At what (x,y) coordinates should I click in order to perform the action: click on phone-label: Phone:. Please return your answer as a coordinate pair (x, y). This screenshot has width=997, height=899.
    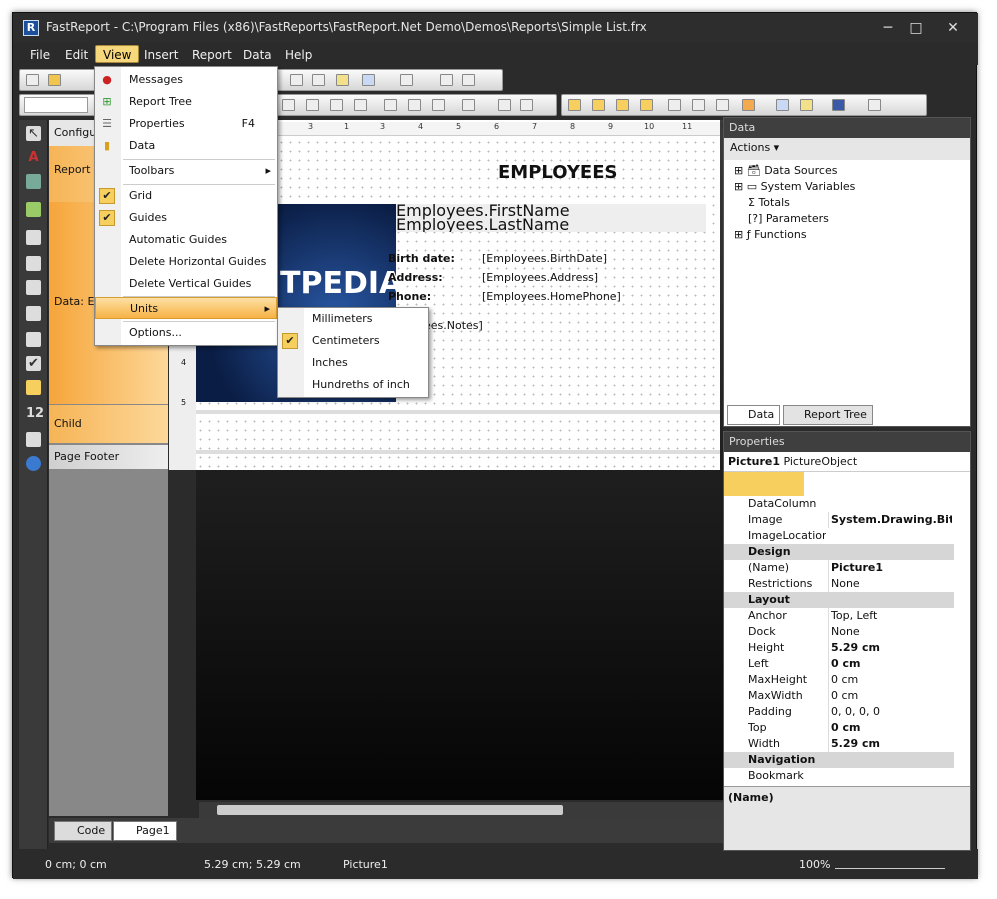
    Looking at the image, I should click on (409, 296).